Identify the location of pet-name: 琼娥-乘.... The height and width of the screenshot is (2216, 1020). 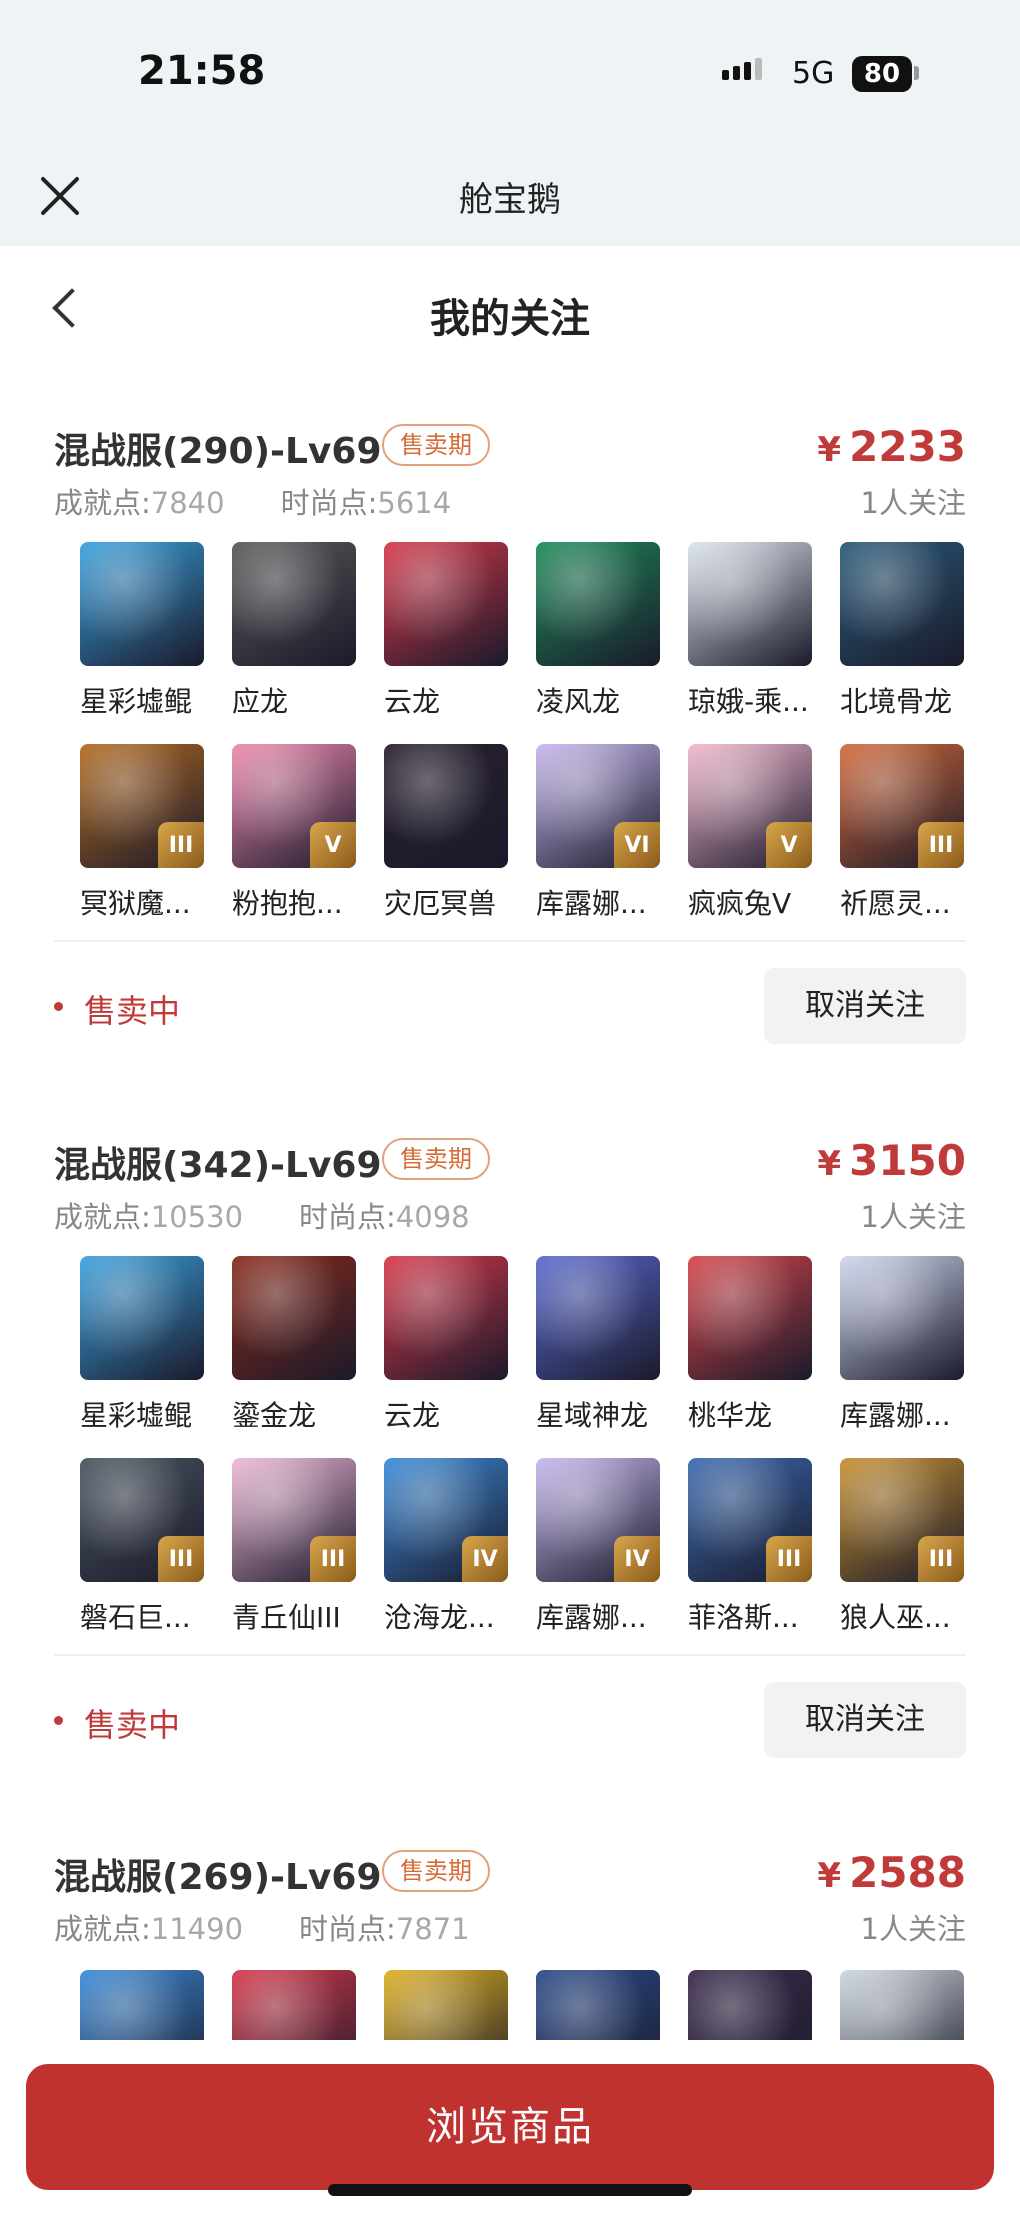
(748, 701).